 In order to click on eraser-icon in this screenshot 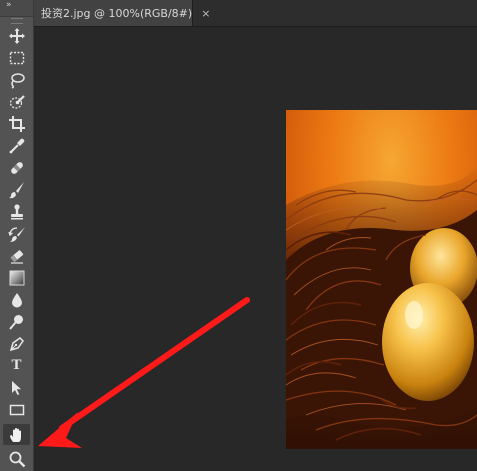, I will do `click(16, 256)`.